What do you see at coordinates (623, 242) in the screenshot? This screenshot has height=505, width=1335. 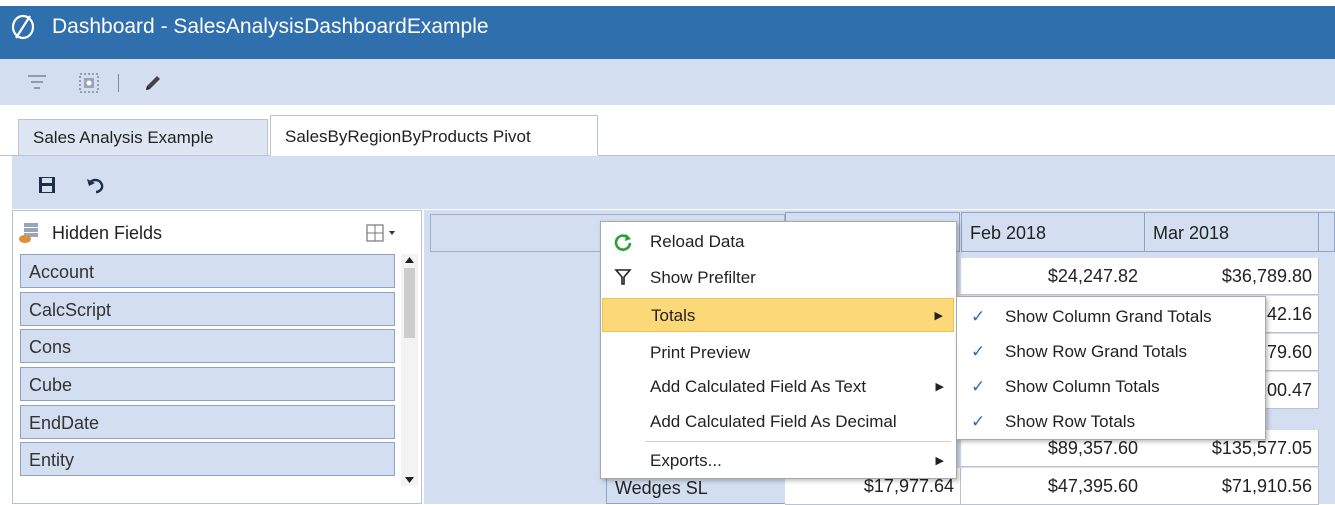 I see `refresh-icon` at bounding box center [623, 242].